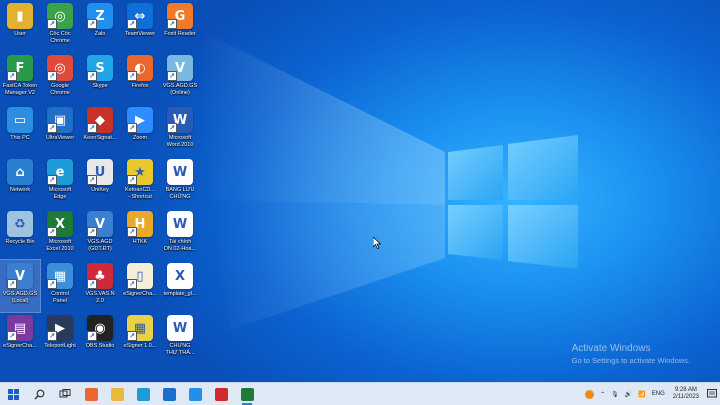 The height and width of the screenshot is (405, 720). I want to click on task-view-button, so click(65, 394).